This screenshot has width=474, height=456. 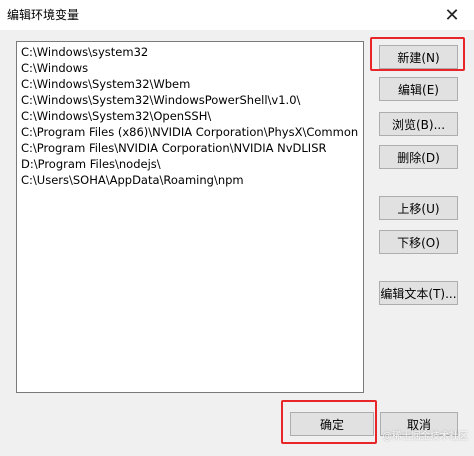 I want to click on title-bar: 编辑环境变量 ✕, so click(x=237, y=15).